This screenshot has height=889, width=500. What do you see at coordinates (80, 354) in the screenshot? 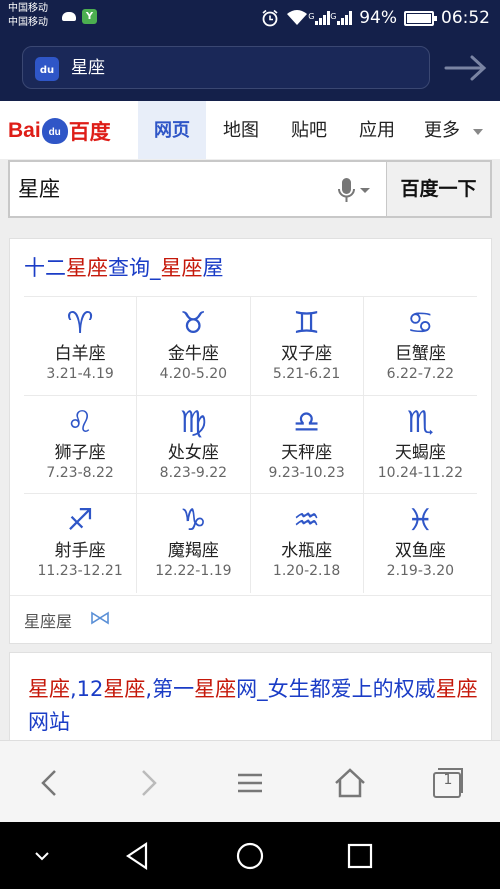
I see `zodiac-name: 白羊座` at bounding box center [80, 354].